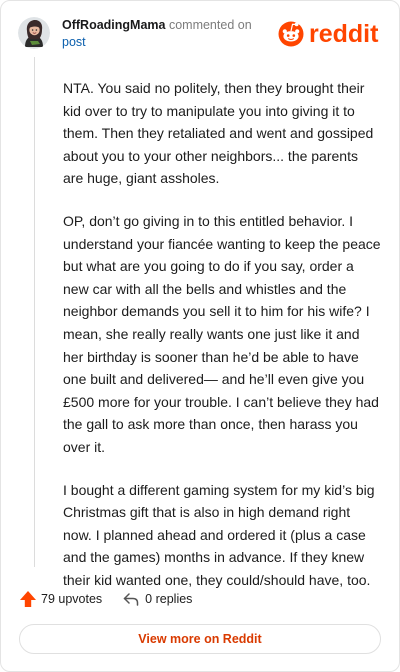 The height and width of the screenshot is (672, 400). I want to click on reddit-snoo-icon, so click(291, 34).